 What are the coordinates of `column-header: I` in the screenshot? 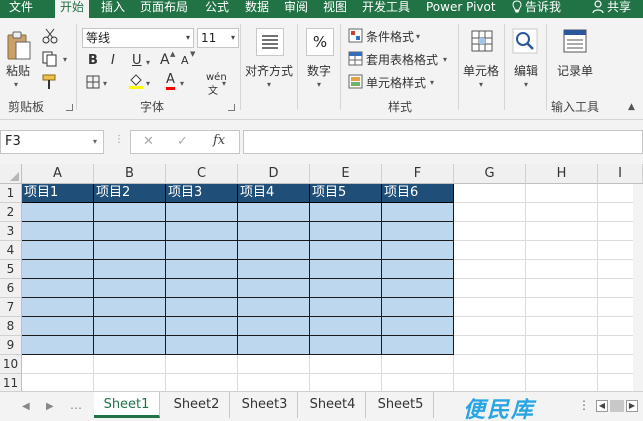 It's located at (620, 174).